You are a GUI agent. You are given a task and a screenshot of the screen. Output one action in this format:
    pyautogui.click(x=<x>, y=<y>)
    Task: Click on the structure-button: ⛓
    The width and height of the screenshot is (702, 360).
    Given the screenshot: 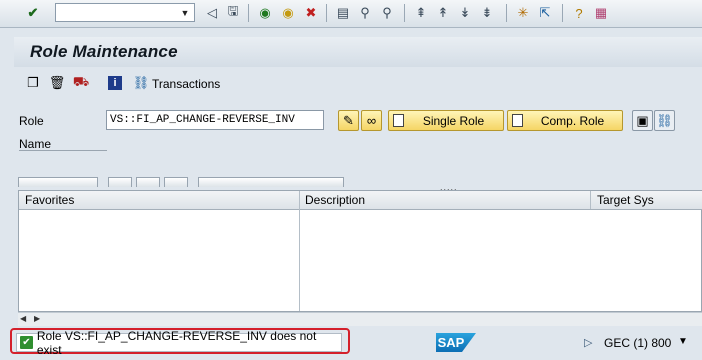 What is the action you would take?
    pyautogui.click(x=664, y=120)
    